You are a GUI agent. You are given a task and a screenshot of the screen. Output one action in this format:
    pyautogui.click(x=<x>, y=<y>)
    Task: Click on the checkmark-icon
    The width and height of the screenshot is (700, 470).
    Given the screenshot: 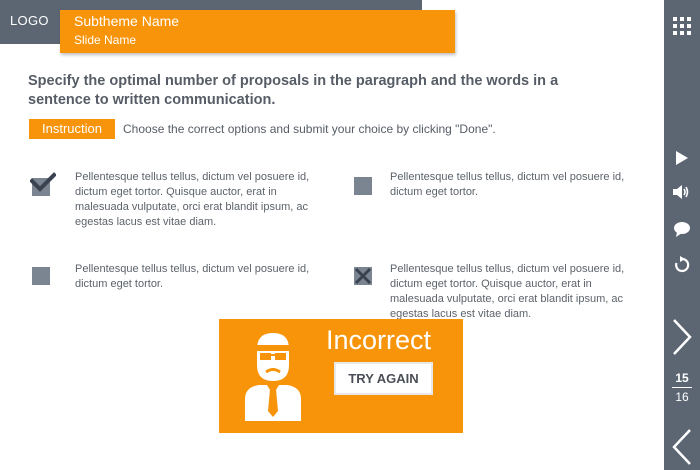 What is the action you would take?
    pyautogui.click(x=43, y=182)
    